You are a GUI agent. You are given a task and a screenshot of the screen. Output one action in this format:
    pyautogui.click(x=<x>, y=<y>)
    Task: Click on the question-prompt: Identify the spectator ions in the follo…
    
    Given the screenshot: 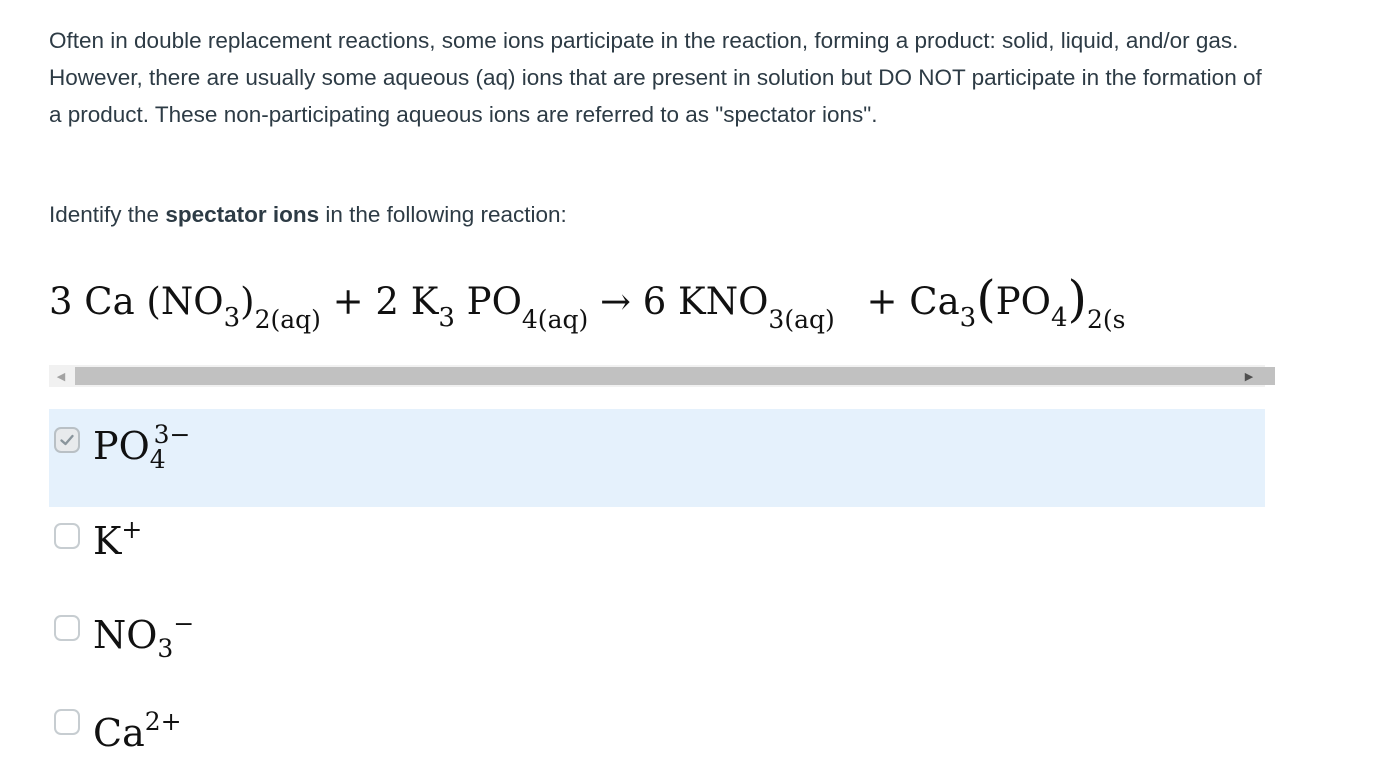 What is the action you would take?
    pyautogui.click(x=308, y=214)
    